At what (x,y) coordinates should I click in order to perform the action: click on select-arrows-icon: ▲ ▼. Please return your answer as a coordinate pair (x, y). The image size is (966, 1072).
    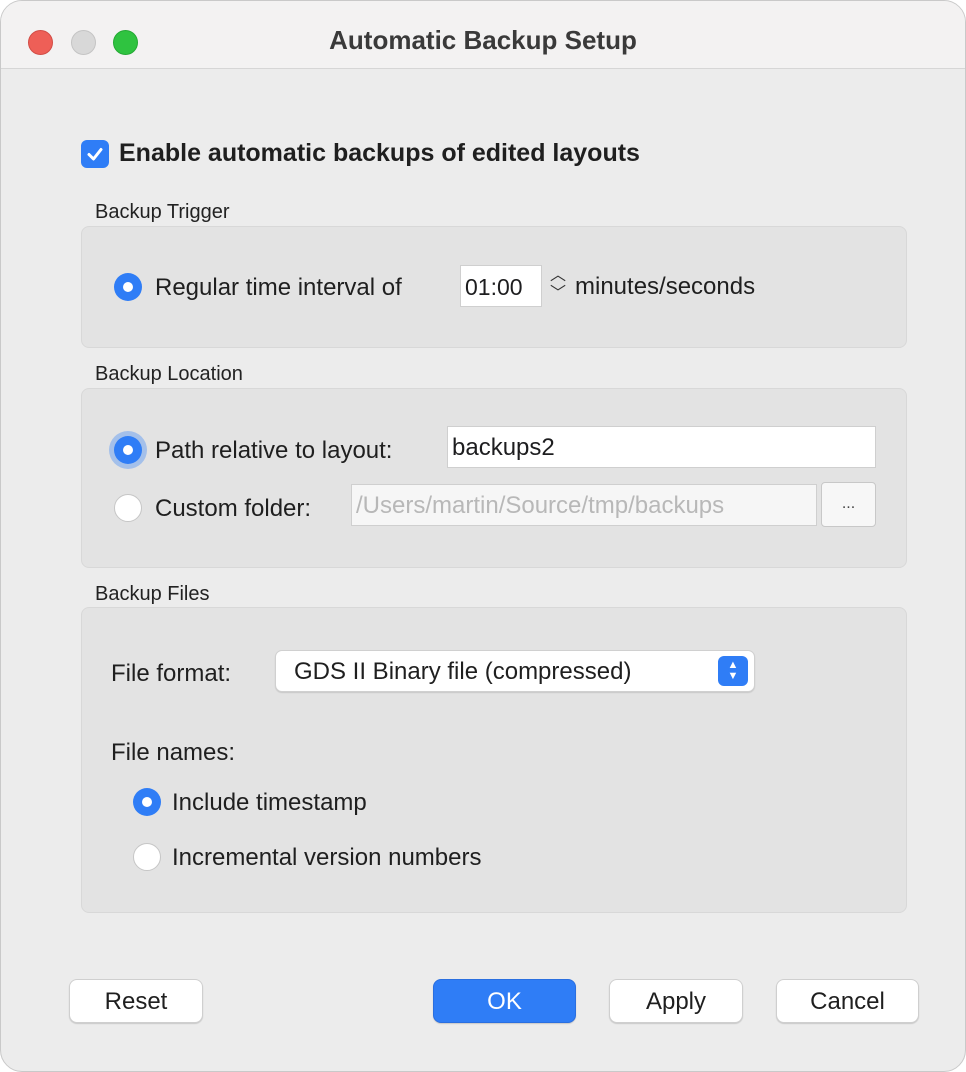
    Looking at the image, I should click on (733, 671).